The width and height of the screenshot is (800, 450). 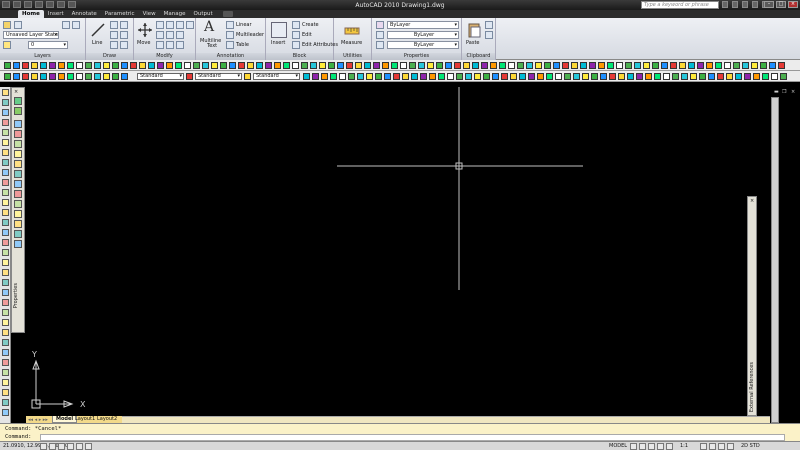 I want to click on rotate-icon, so click(x=160, y=25).